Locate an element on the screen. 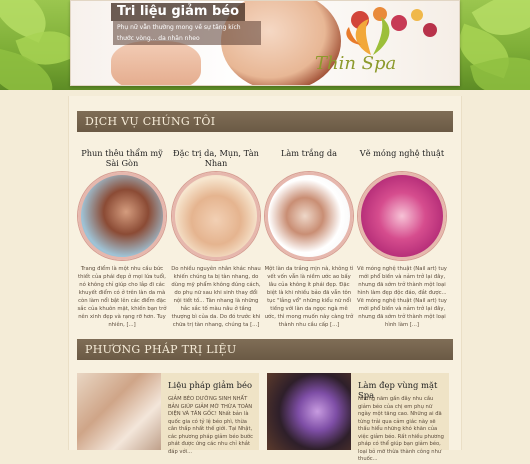  service-title: Làm trắng da is located at coordinates (309, 159).